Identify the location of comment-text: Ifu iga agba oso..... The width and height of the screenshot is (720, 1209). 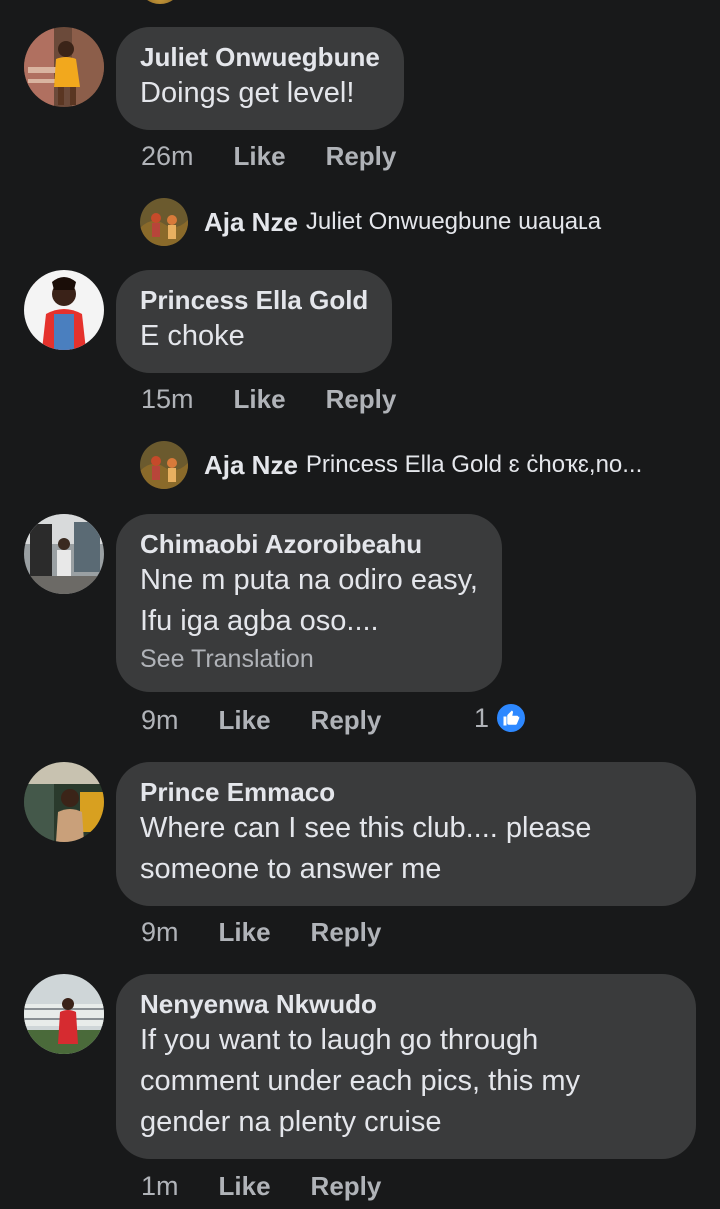
(259, 621).